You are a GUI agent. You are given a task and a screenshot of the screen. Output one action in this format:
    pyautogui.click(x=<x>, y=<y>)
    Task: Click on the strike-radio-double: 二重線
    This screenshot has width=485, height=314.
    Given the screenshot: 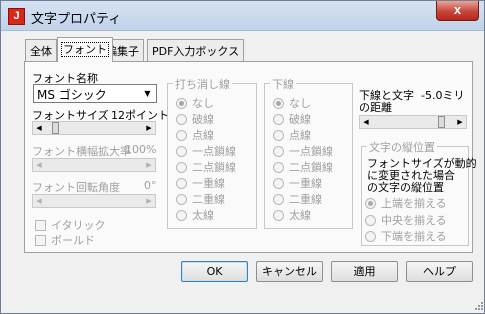 What is the action you would take?
    pyautogui.click(x=200, y=199)
    